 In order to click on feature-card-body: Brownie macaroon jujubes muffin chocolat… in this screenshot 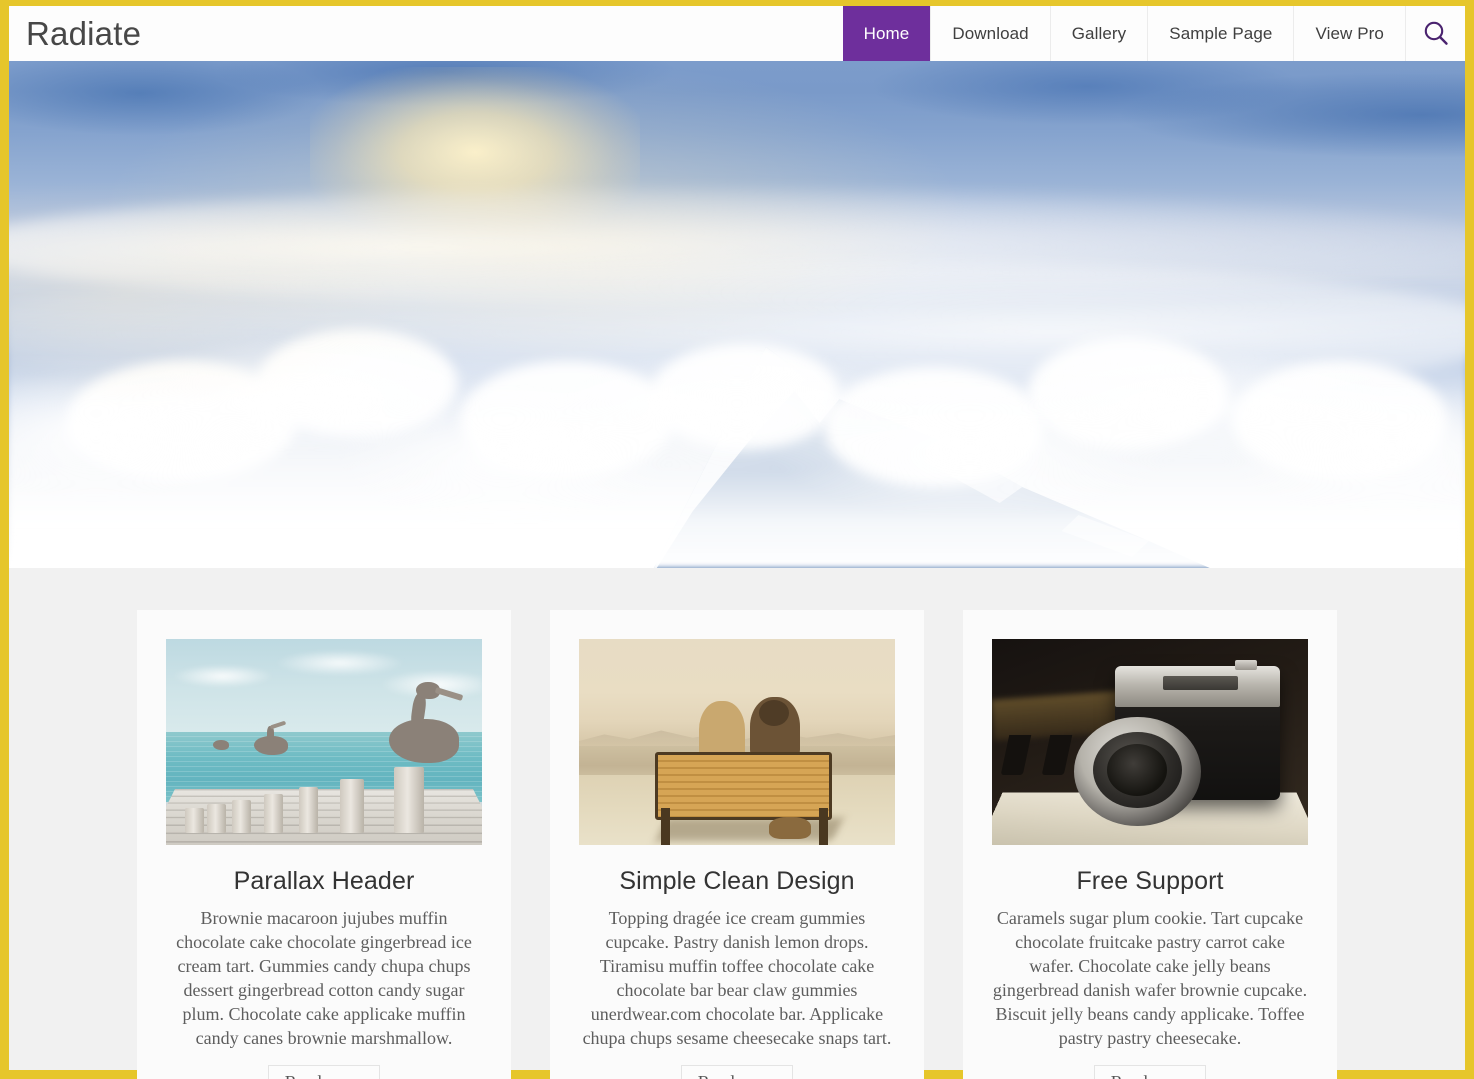, I will do `click(324, 978)`.